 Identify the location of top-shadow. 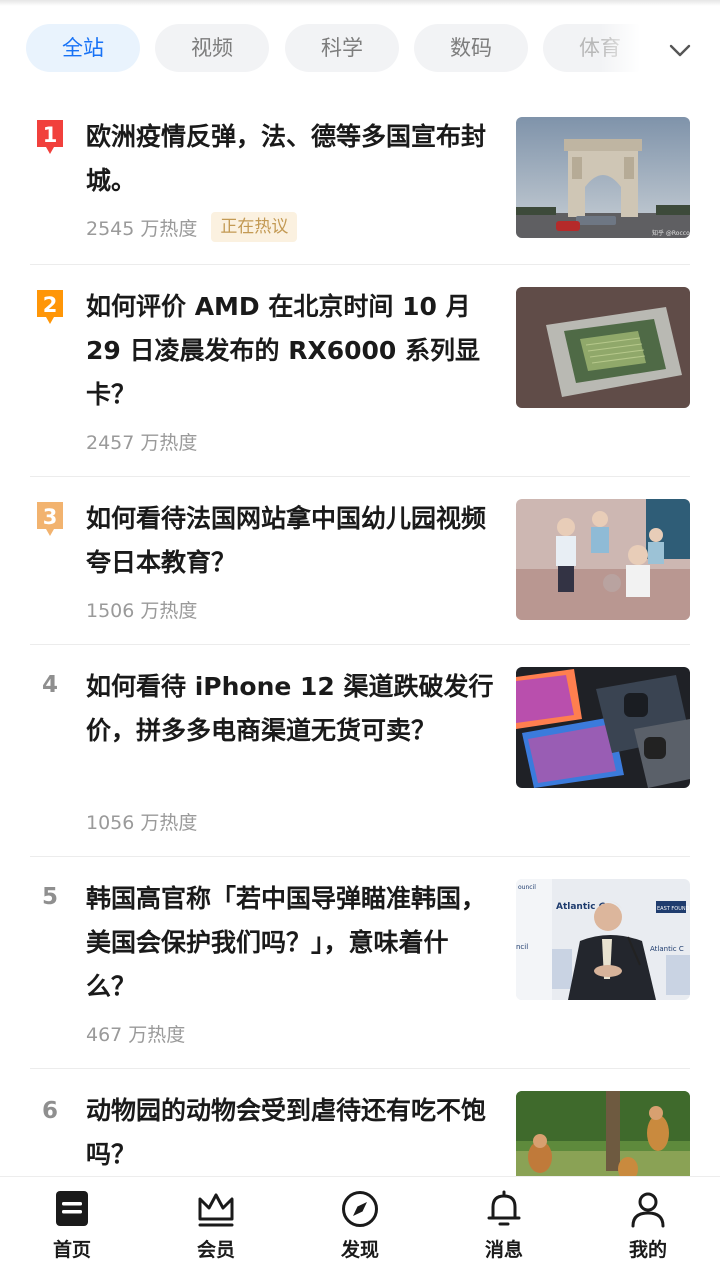
(360, 3).